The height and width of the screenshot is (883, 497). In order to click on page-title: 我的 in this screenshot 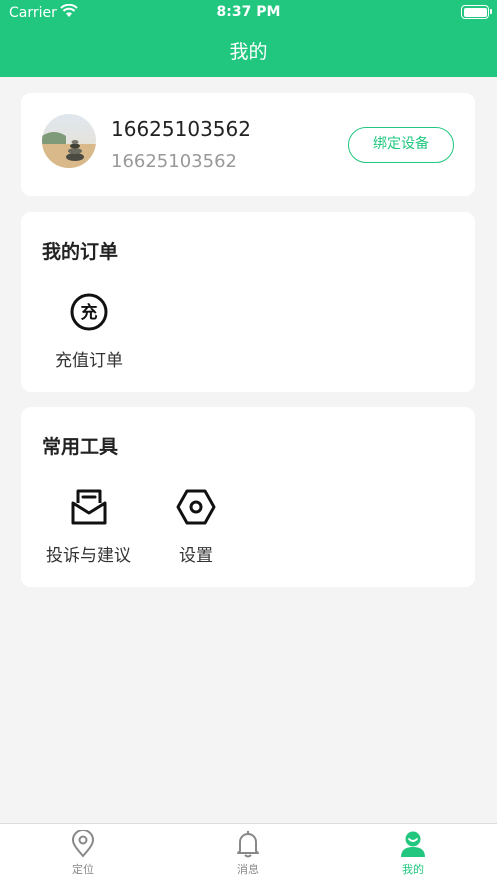, I will do `click(248, 52)`.